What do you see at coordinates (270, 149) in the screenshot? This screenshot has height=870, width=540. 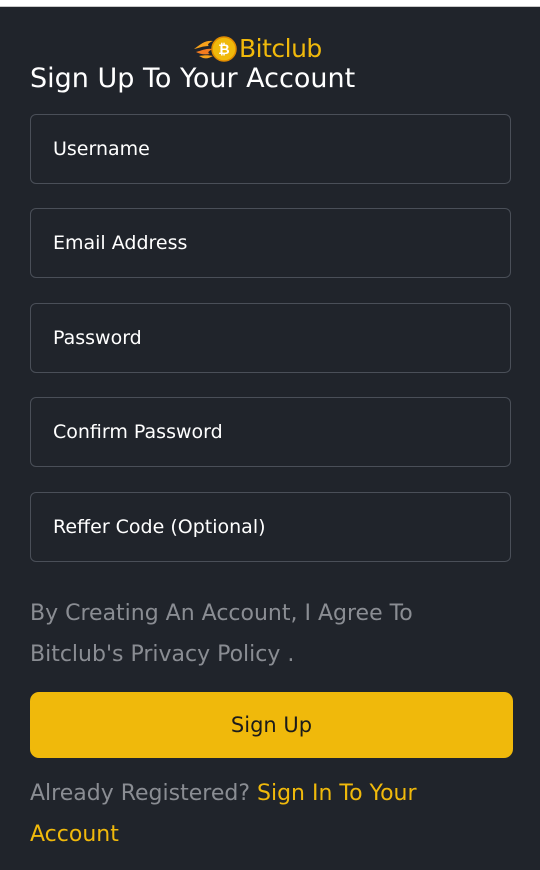 I see `username-field` at bounding box center [270, 149].